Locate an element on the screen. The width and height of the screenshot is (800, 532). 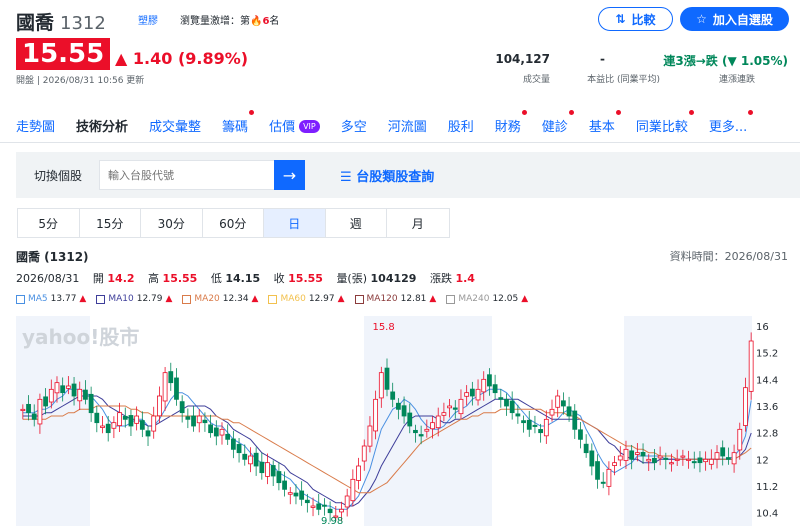
nav-peers: 同業比較 is located at coordinates (665, 122).